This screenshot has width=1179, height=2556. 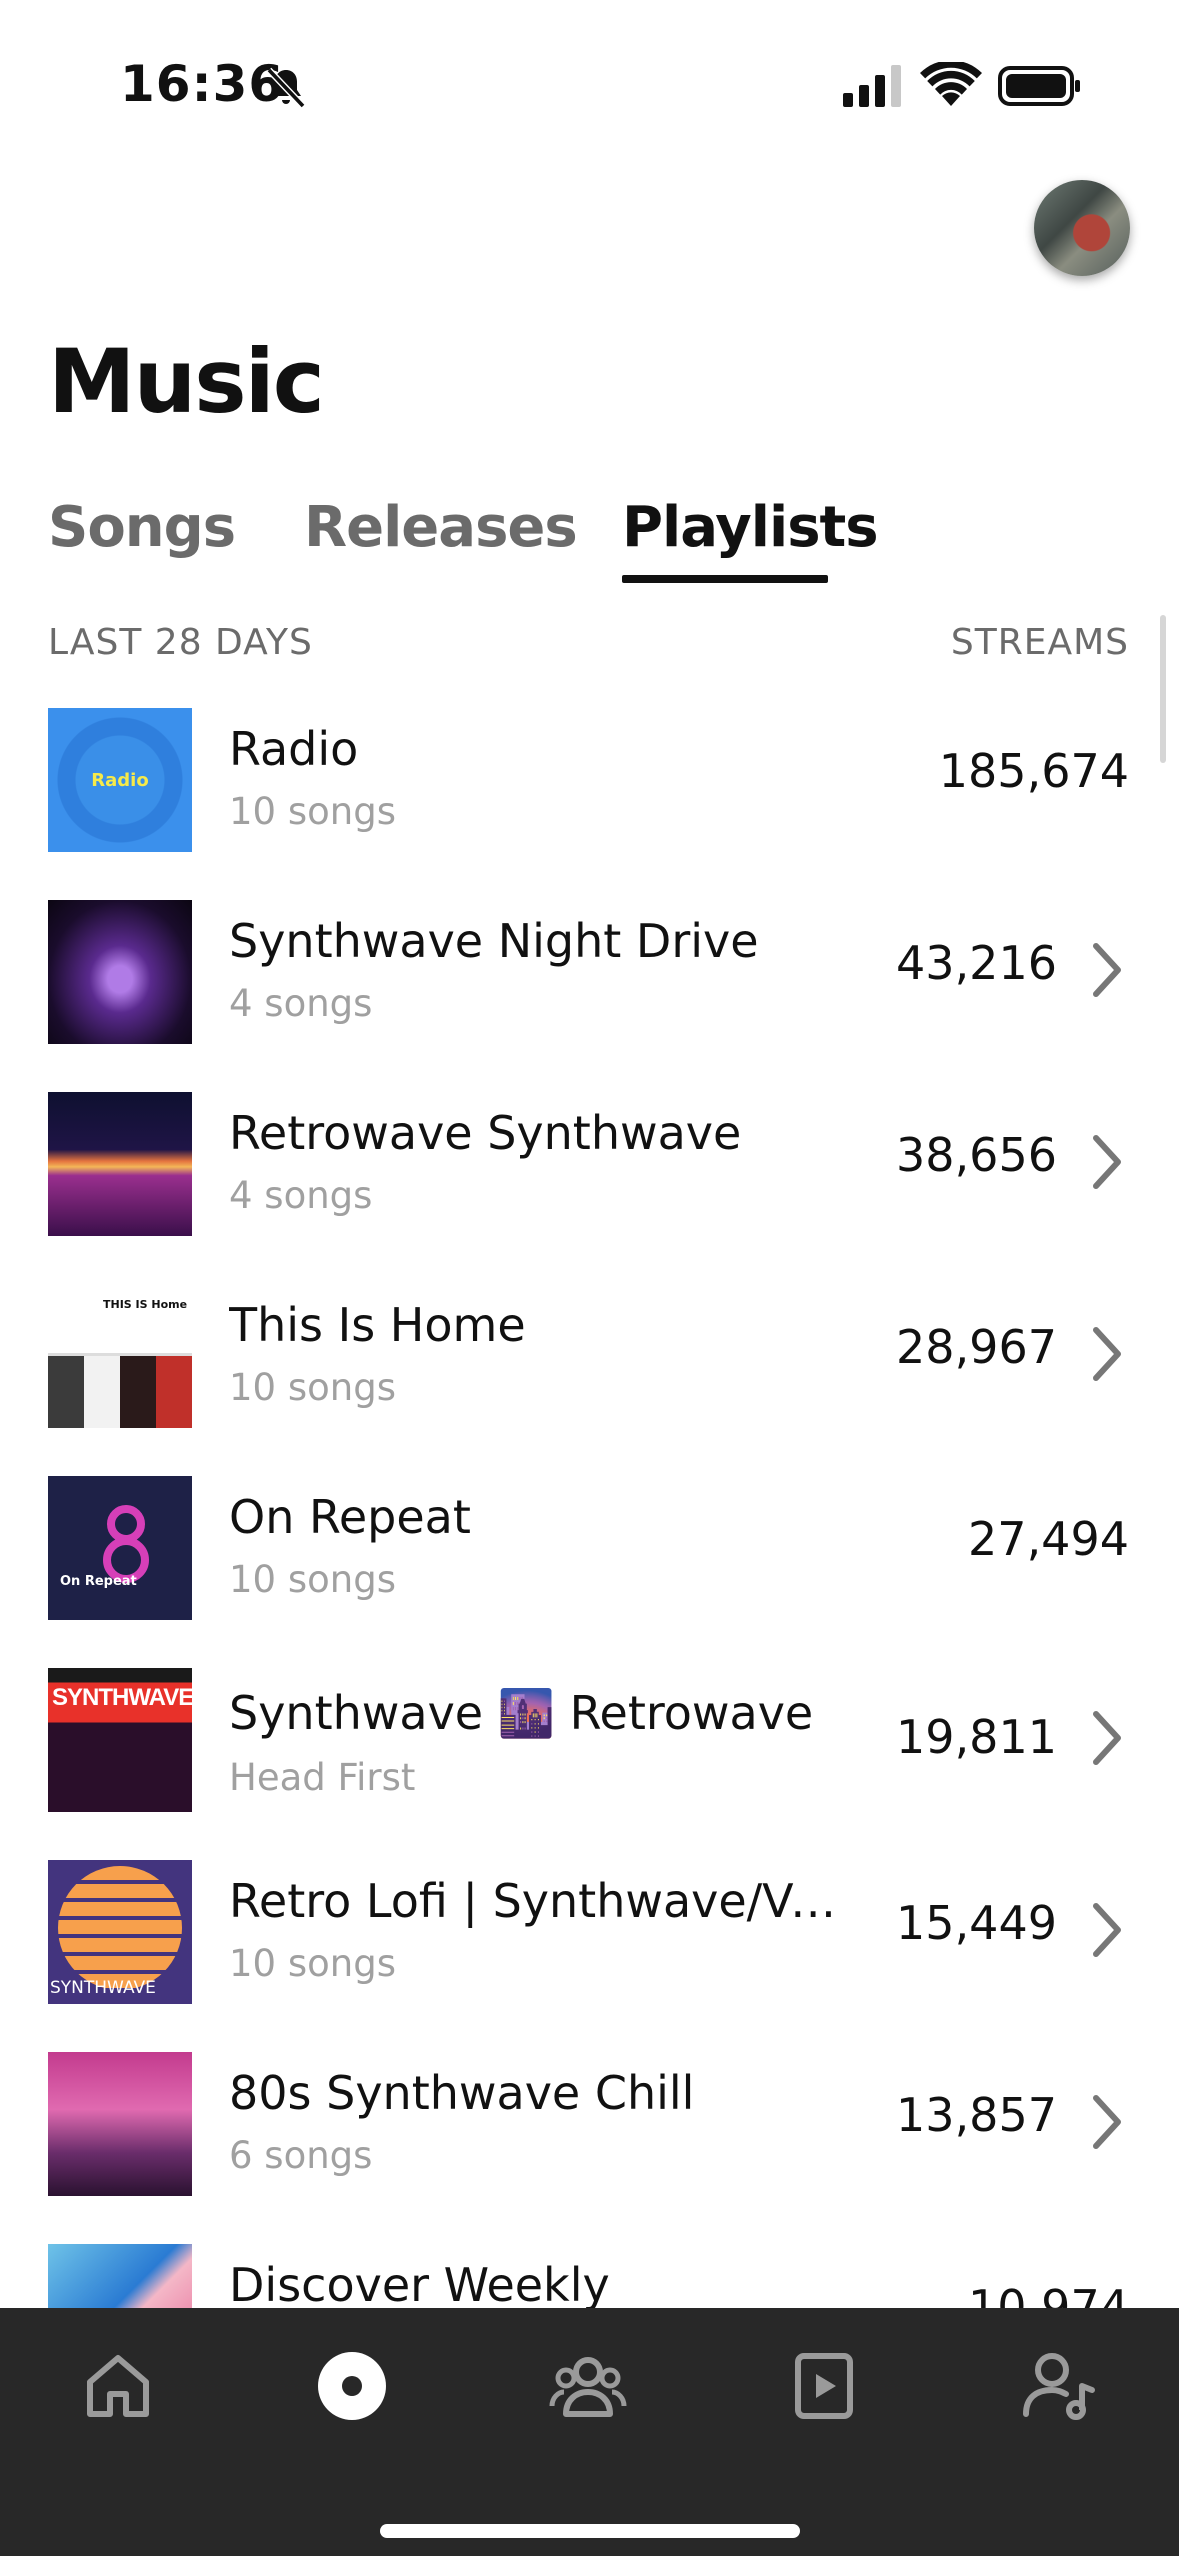 I want to click on playlist-owner: Head First, so click(x=322, y=1777).